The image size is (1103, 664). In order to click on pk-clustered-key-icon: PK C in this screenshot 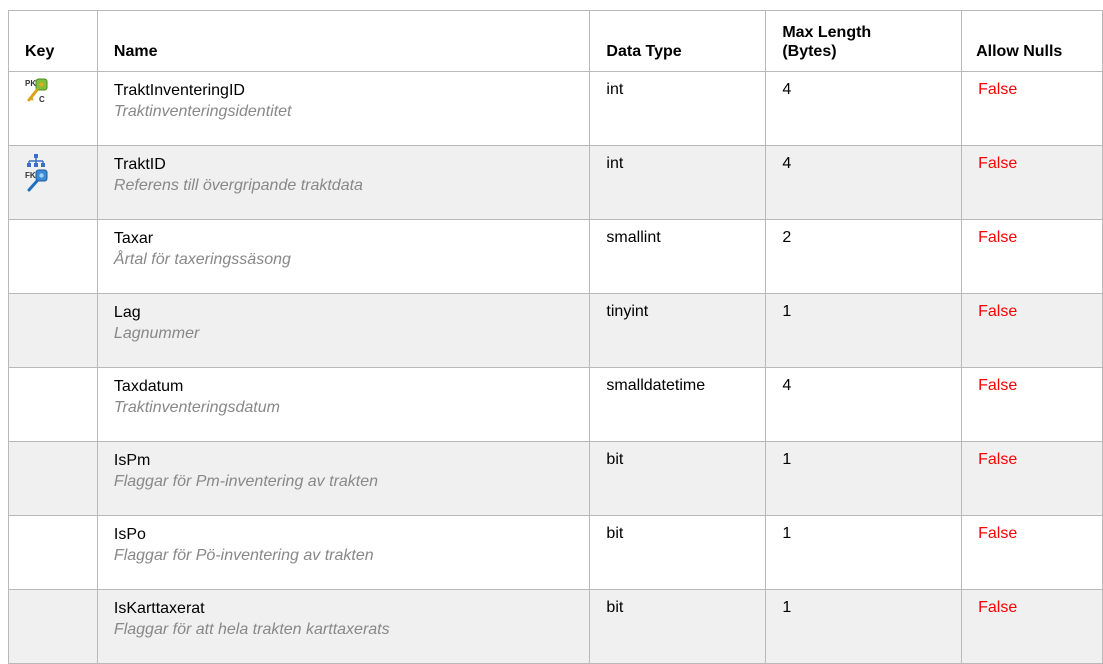, I will do `click(36, 91)`.